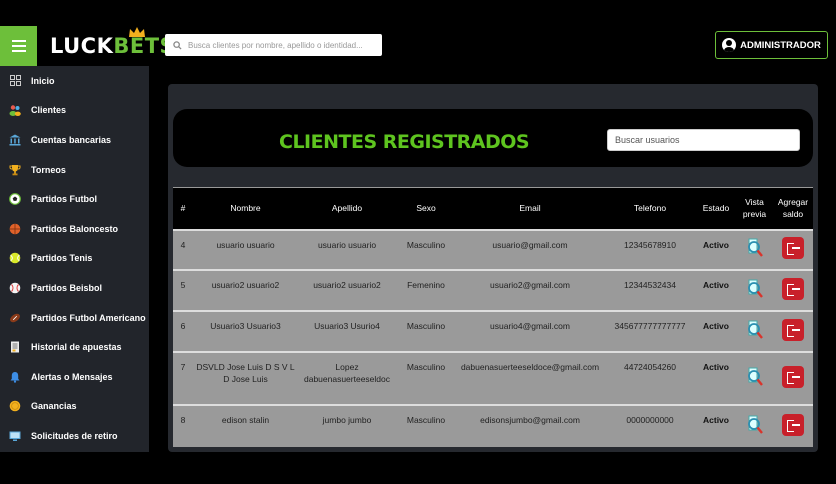 The height and width of the screenshot is (484, 836). Describe the element at coordinates (183, 419) in the screenshot. I see `cell-id: 8` at that location.